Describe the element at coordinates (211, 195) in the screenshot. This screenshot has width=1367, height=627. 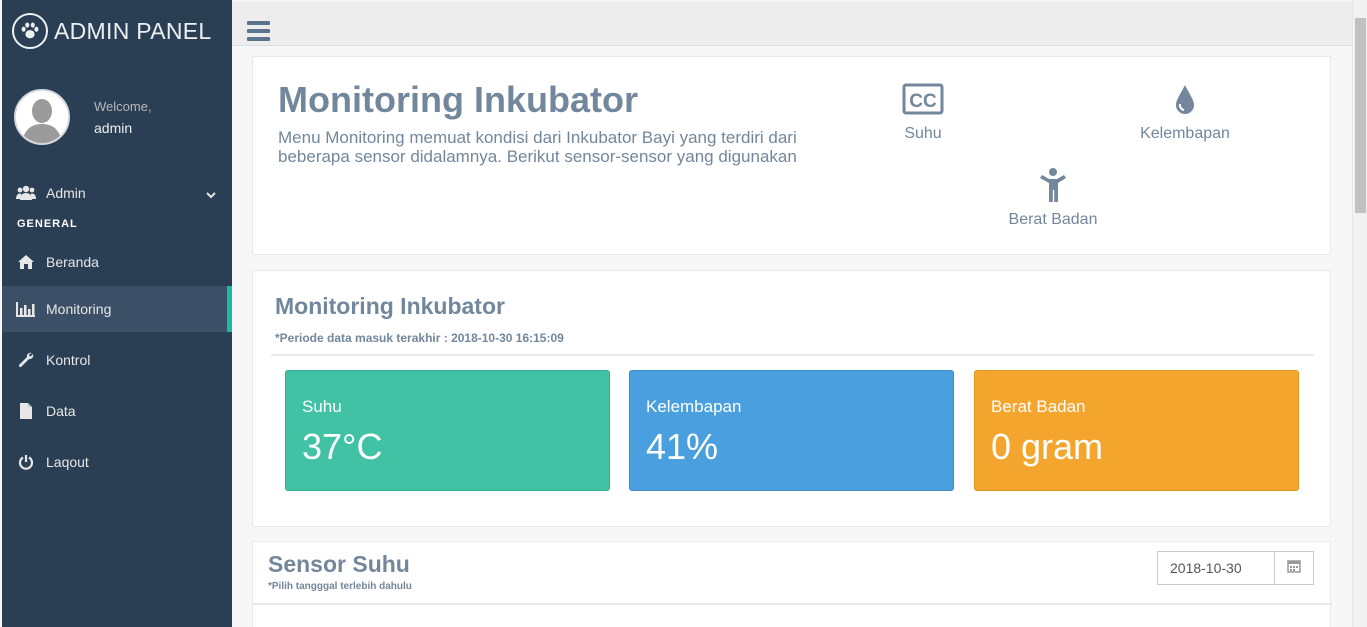
I see `chevron-down-icon` at that location.